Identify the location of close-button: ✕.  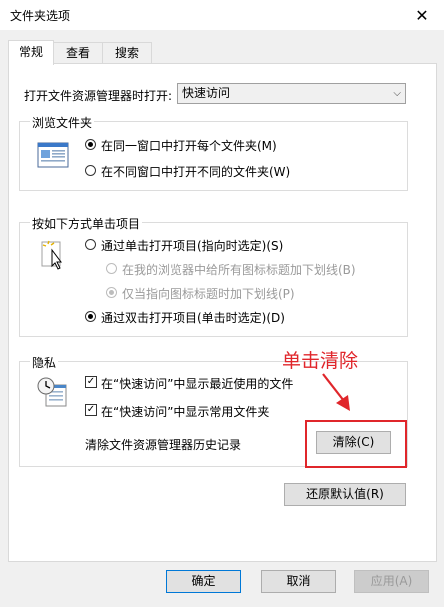
(422, 15).